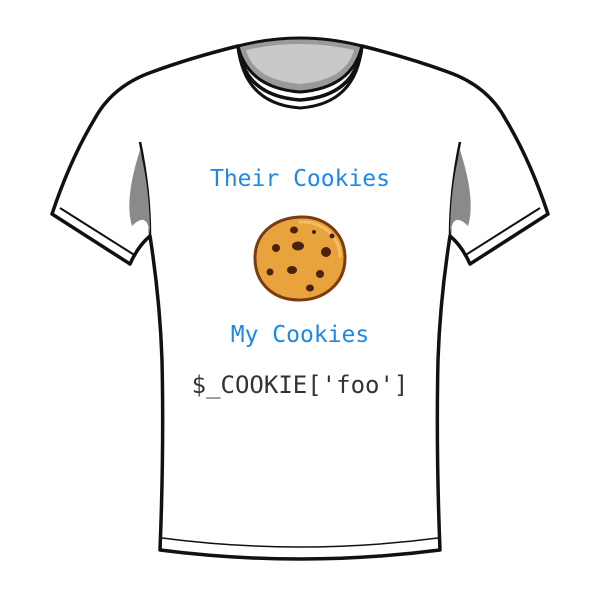 The width and height of the screenshot is (600, 600). I want to click on print-text-their-cookies: Their Cookies, so click(299, 179).